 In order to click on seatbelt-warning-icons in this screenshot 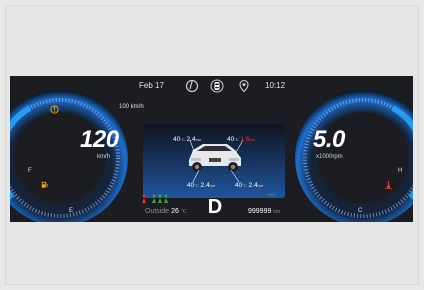, I will do `click(155, 198)`.